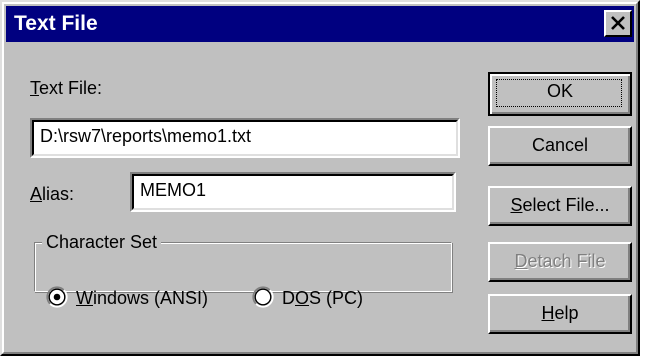 This screenshot has height=360, width=646. I want to click on dos-pc-mnemonic: O, so click(302, 298).